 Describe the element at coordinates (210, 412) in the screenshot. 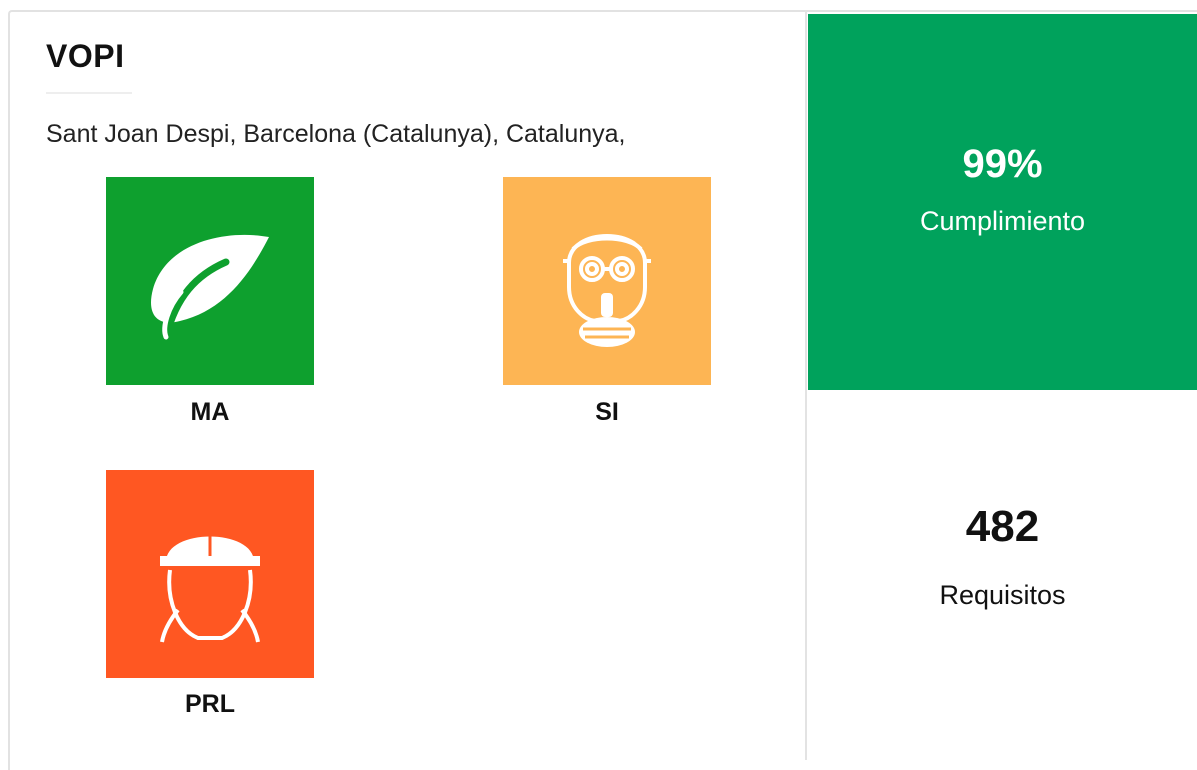

I see `category-label-ma: MA` at that location.